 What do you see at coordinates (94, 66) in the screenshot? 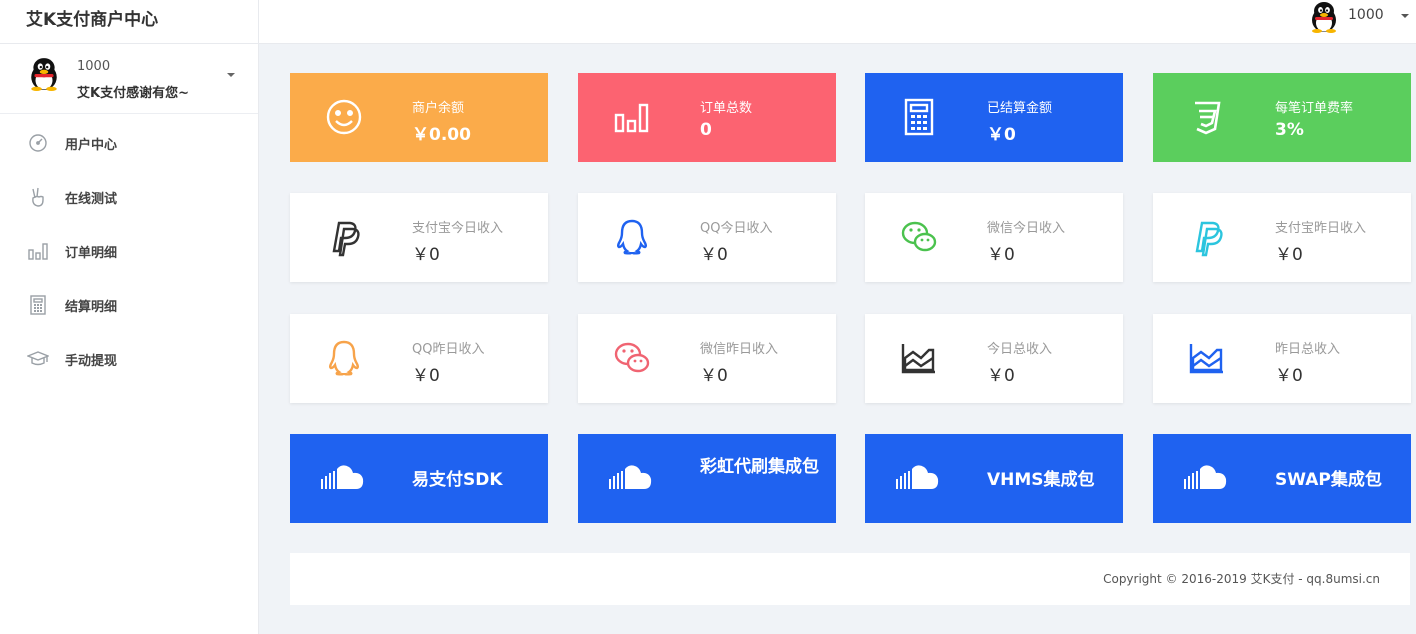
I see `profile-uid: 1000` at bounding box center [94, 66].